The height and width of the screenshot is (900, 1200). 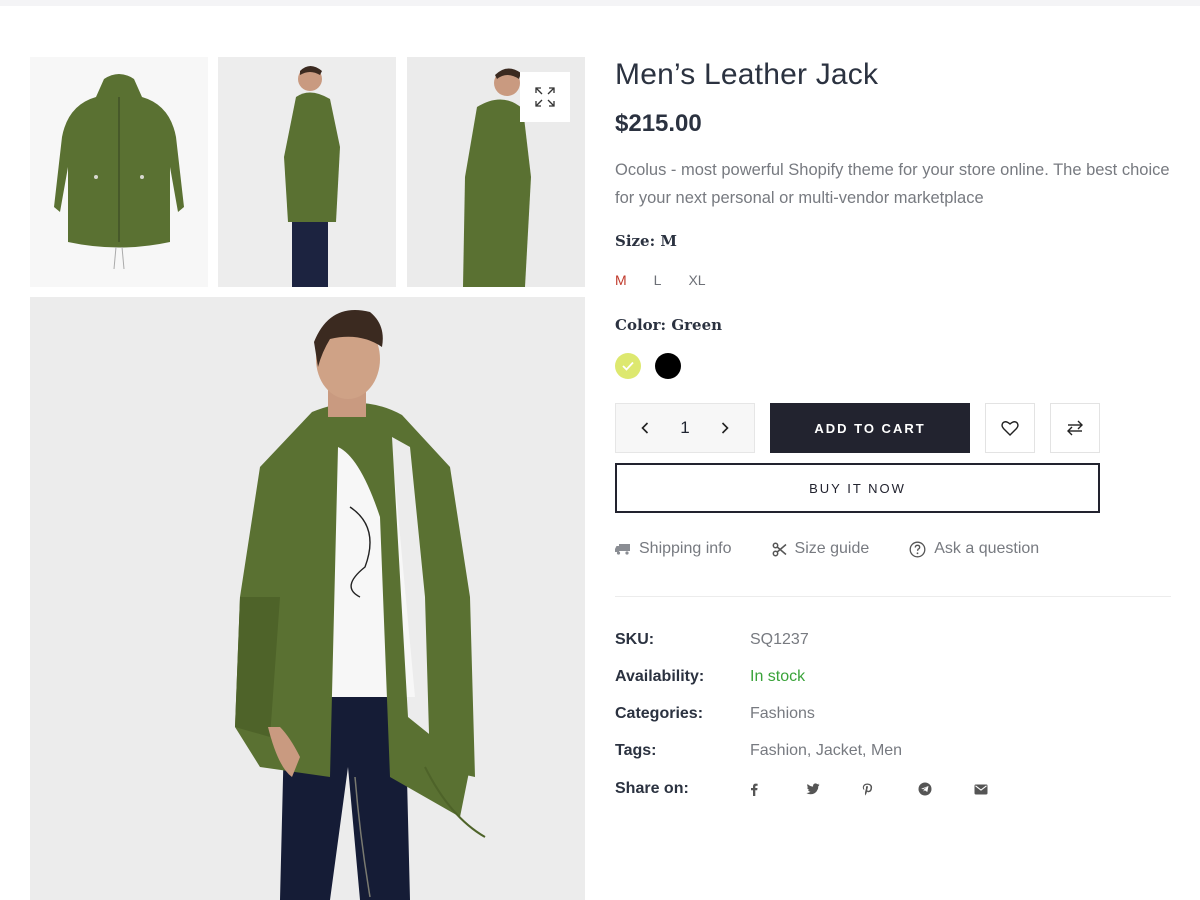 I want to click on shipping-info-link: Shipping info, so click(x=673, y=549).